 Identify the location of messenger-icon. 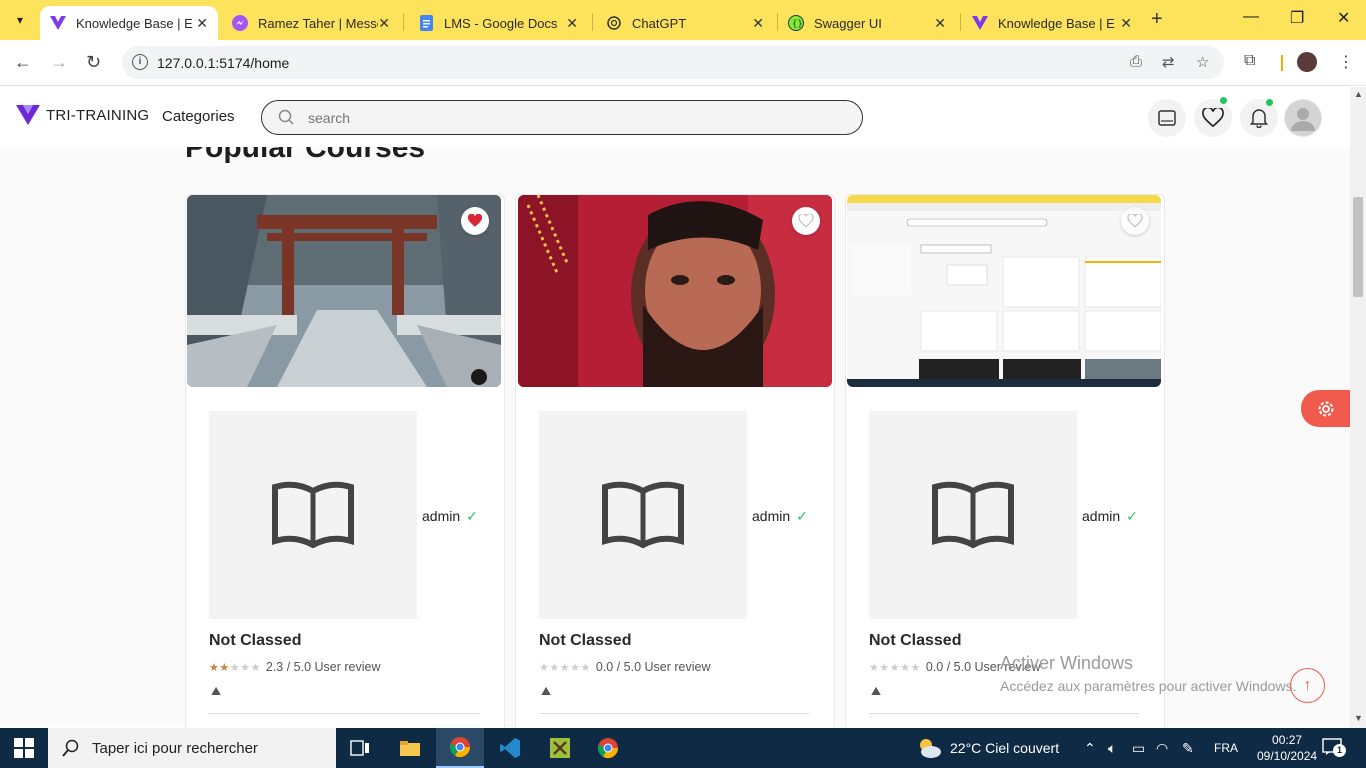
(240, 23).